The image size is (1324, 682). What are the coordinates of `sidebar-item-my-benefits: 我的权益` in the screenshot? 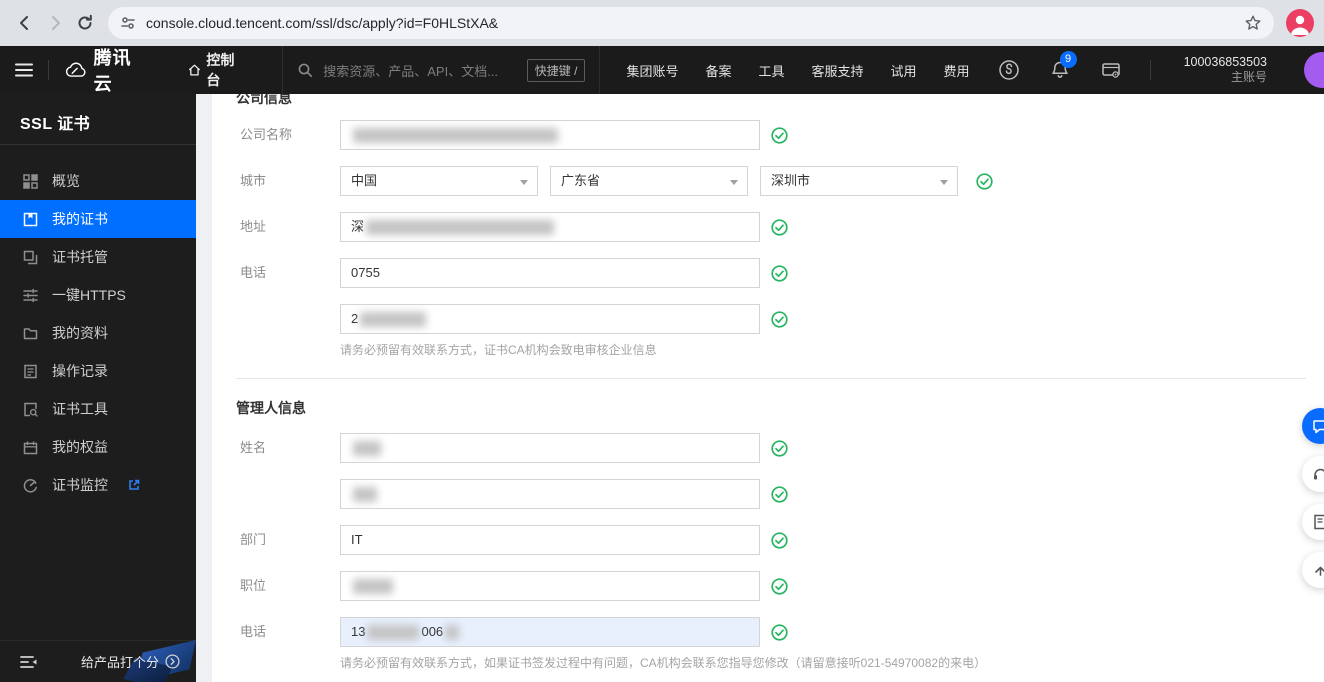 It's located at (98, 447).